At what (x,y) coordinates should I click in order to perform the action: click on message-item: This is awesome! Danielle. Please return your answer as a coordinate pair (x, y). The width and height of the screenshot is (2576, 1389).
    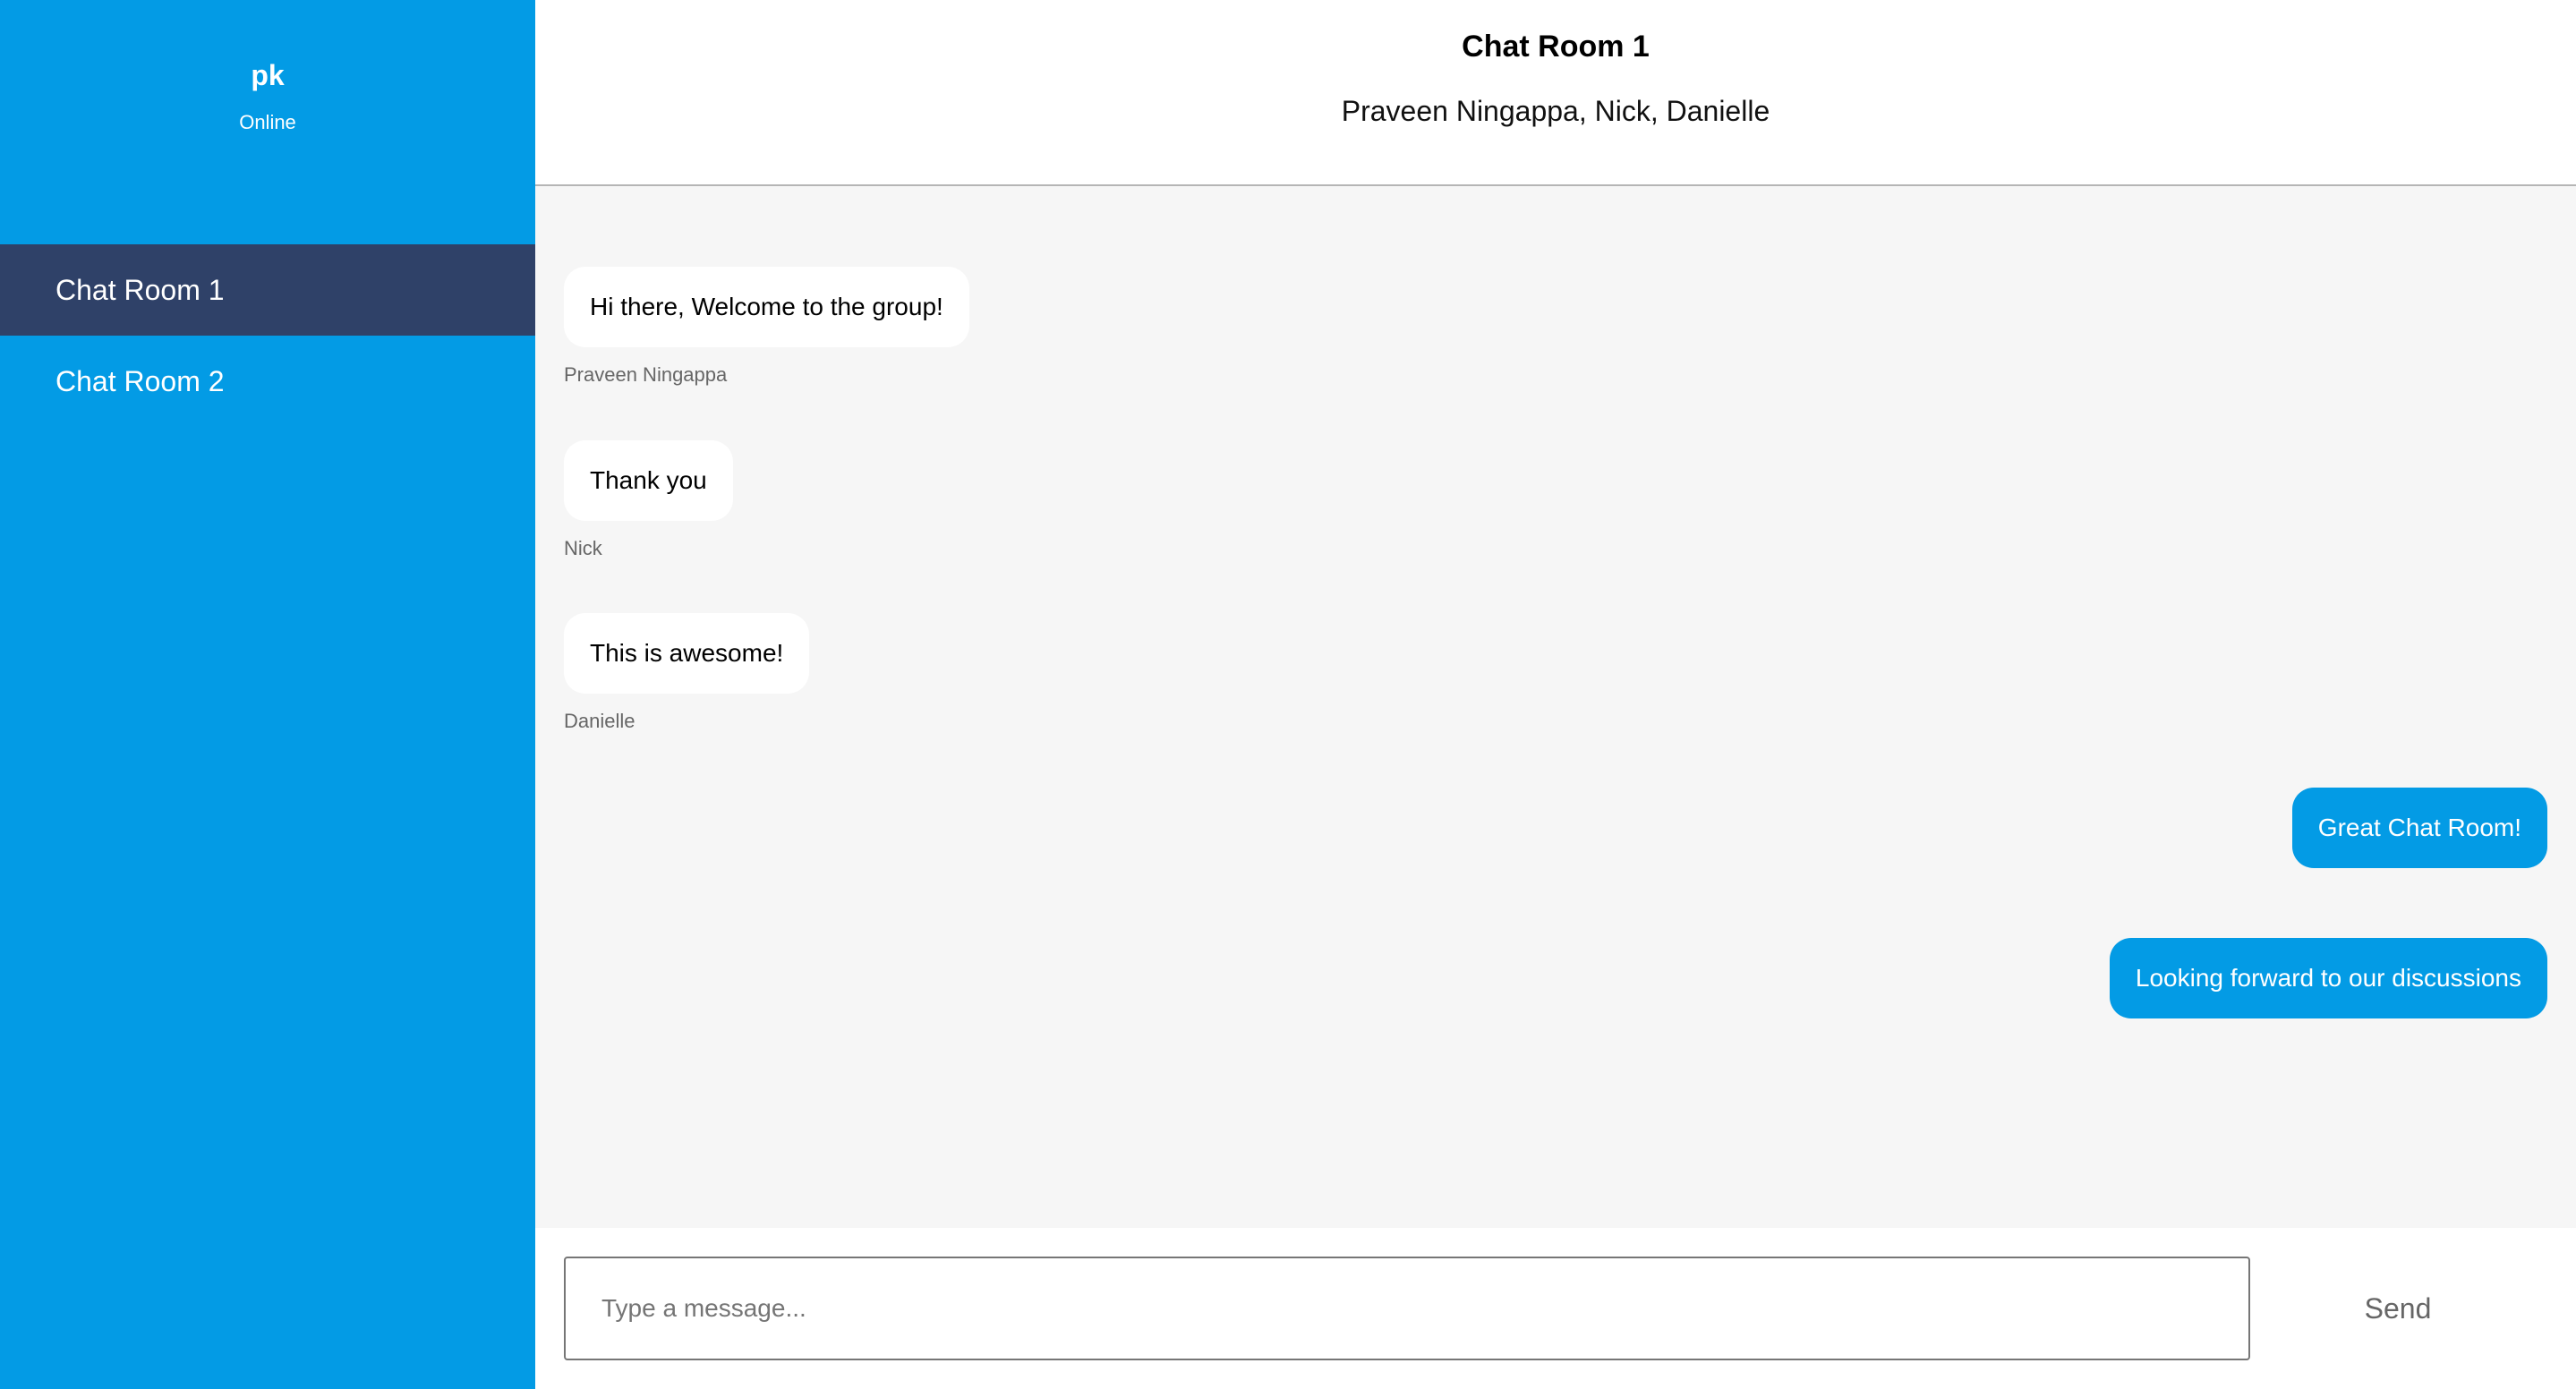
    Looking at the image, I should click on (687, 673).